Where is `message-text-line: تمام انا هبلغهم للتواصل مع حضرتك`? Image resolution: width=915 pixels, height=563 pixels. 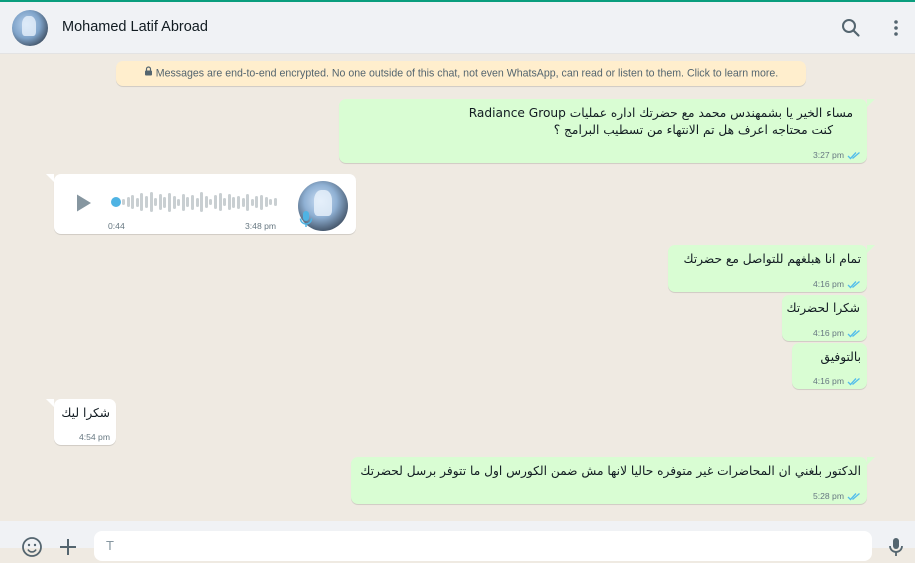
message-text-line: تمام انا هبلغهم للتواصل مع حضرتك is located at coordinates (772, 259).